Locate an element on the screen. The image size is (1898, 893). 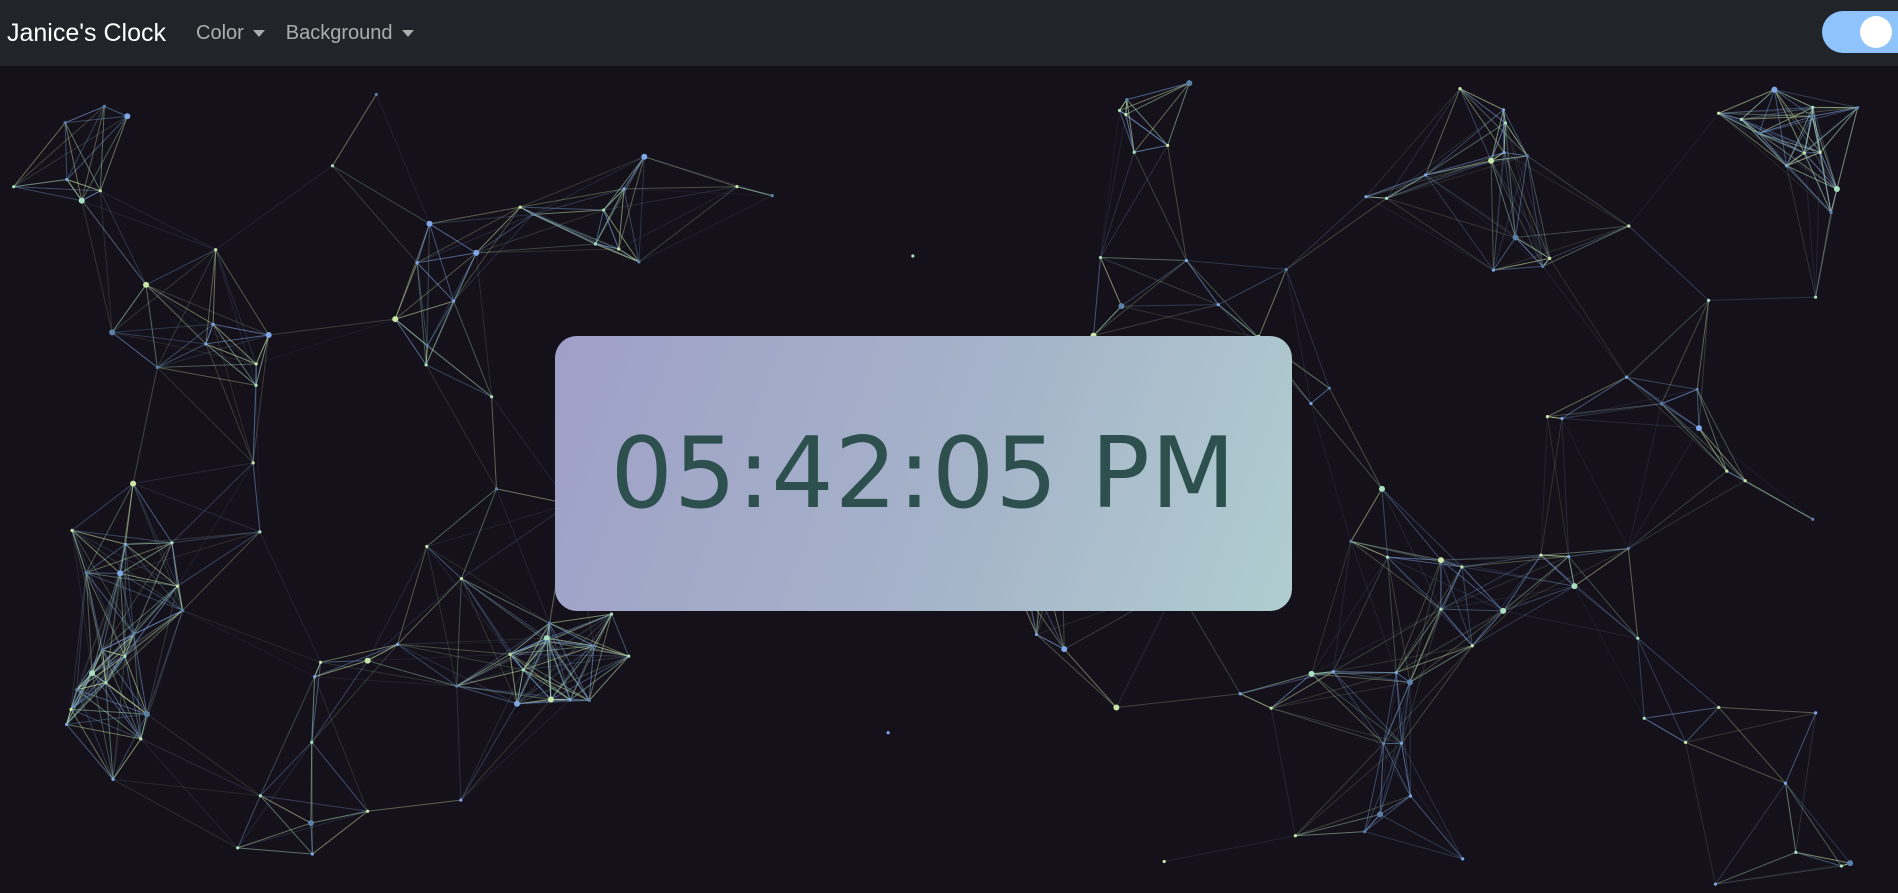
color-dropdown: Color is located at coordinates (230, 33).